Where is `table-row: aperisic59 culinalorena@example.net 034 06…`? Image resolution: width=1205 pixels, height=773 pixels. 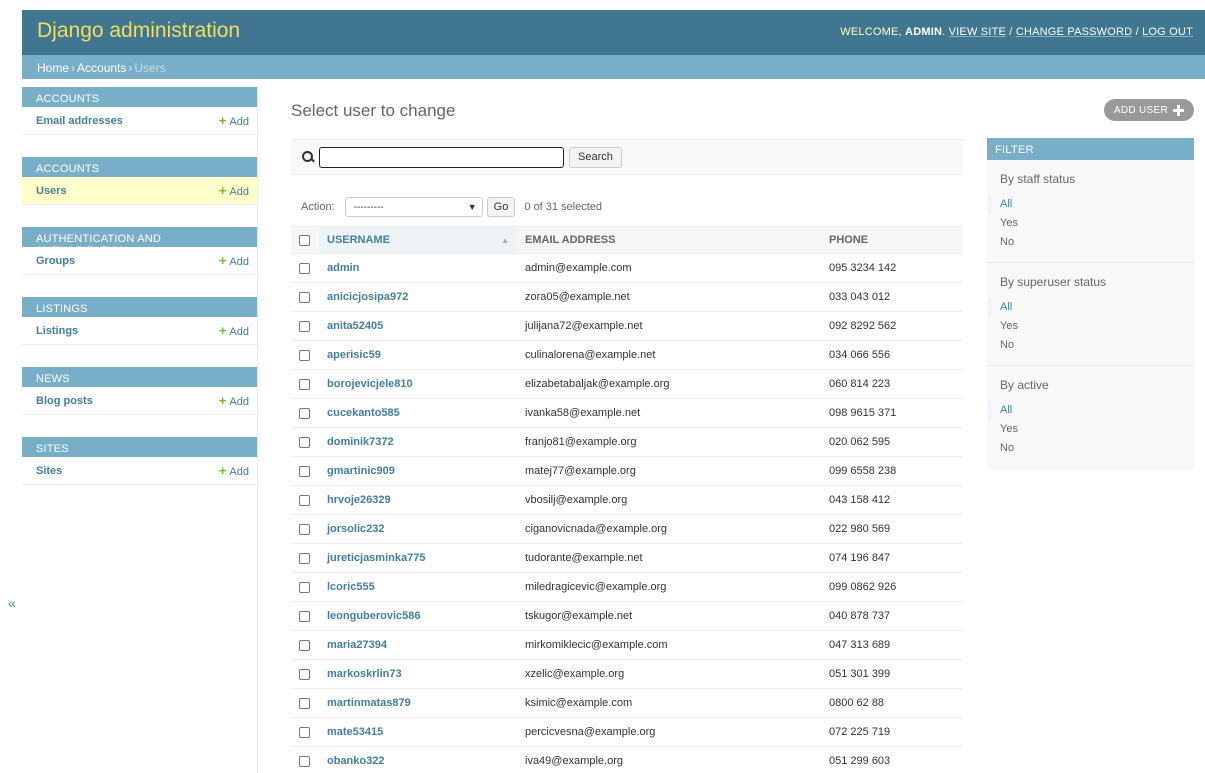
table-row: aperisic59 culinalorena@example.net 034 06… is located at coordinates (627, 355).